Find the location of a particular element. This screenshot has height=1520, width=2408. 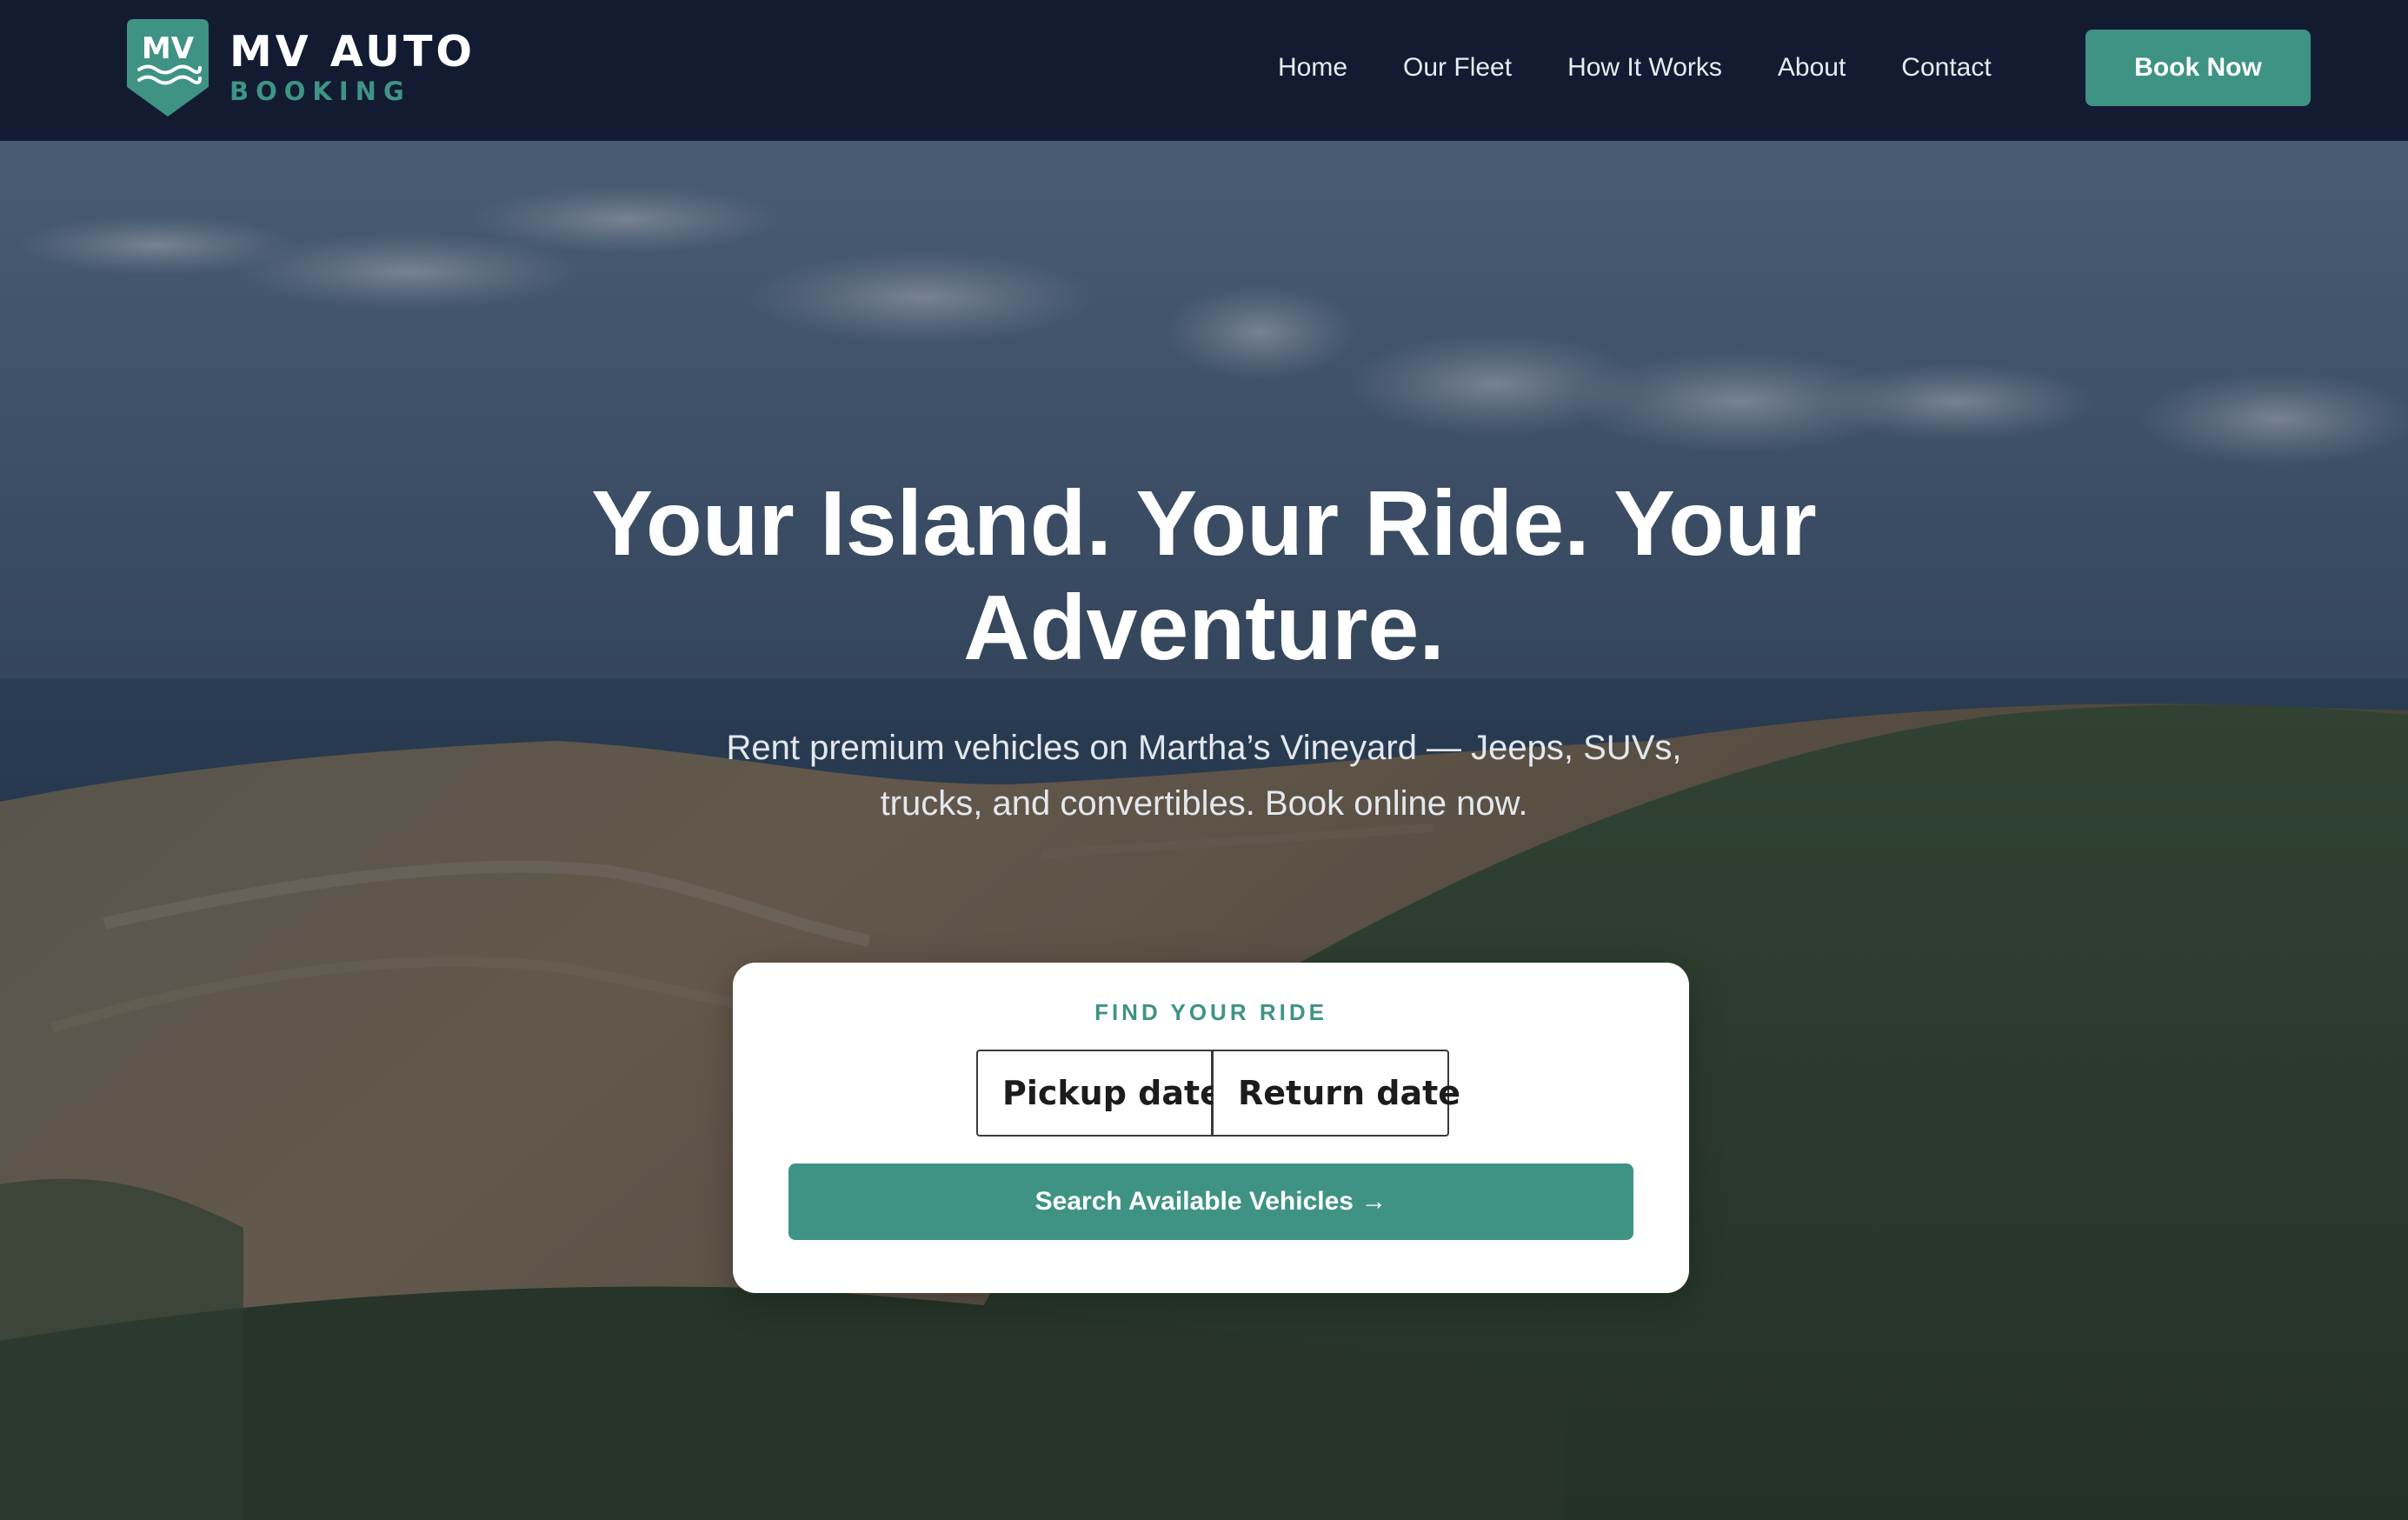

nav-link-how-it-works: How It Works is located at coordinates (1644, 68).